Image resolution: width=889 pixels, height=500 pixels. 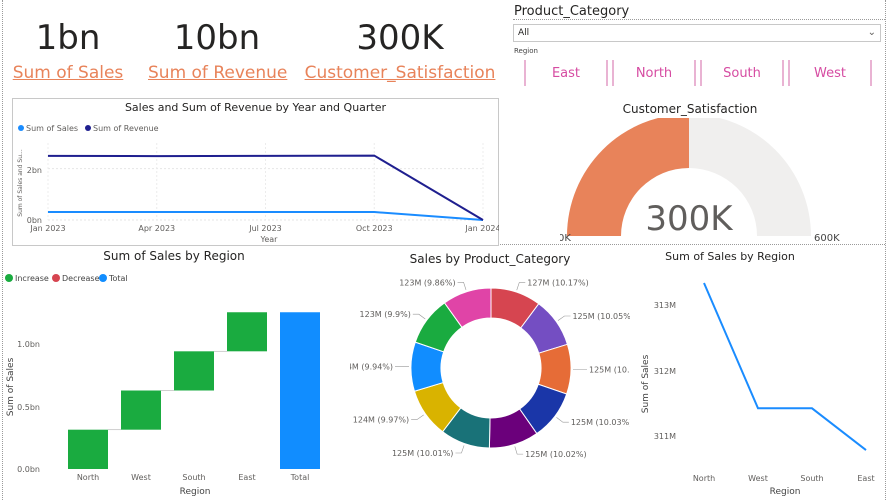 What do you see at coordinates (427, 282) in the screenshot?
I see `donut-label-9: 123M (9.86%)` at bounding box center [427, 282].